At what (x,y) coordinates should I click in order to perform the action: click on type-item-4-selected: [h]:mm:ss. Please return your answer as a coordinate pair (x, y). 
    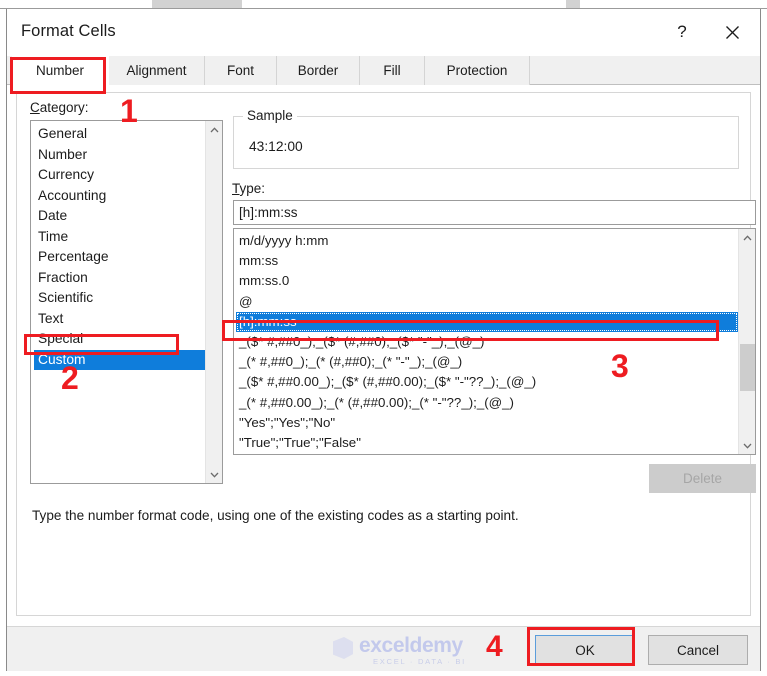
    Looking at the image, I should click on (487, 322).